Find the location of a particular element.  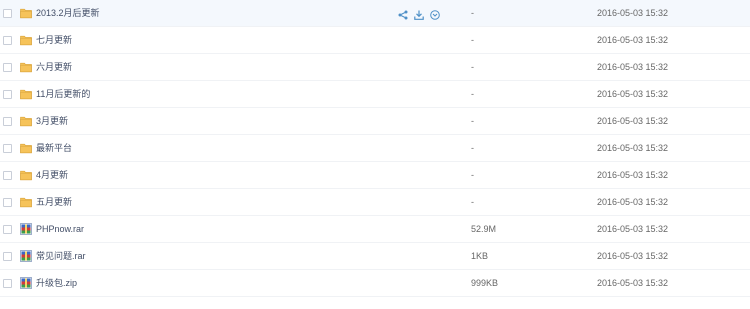

file-name-link: PHPnow.rar is located at coordinates (60, 229).